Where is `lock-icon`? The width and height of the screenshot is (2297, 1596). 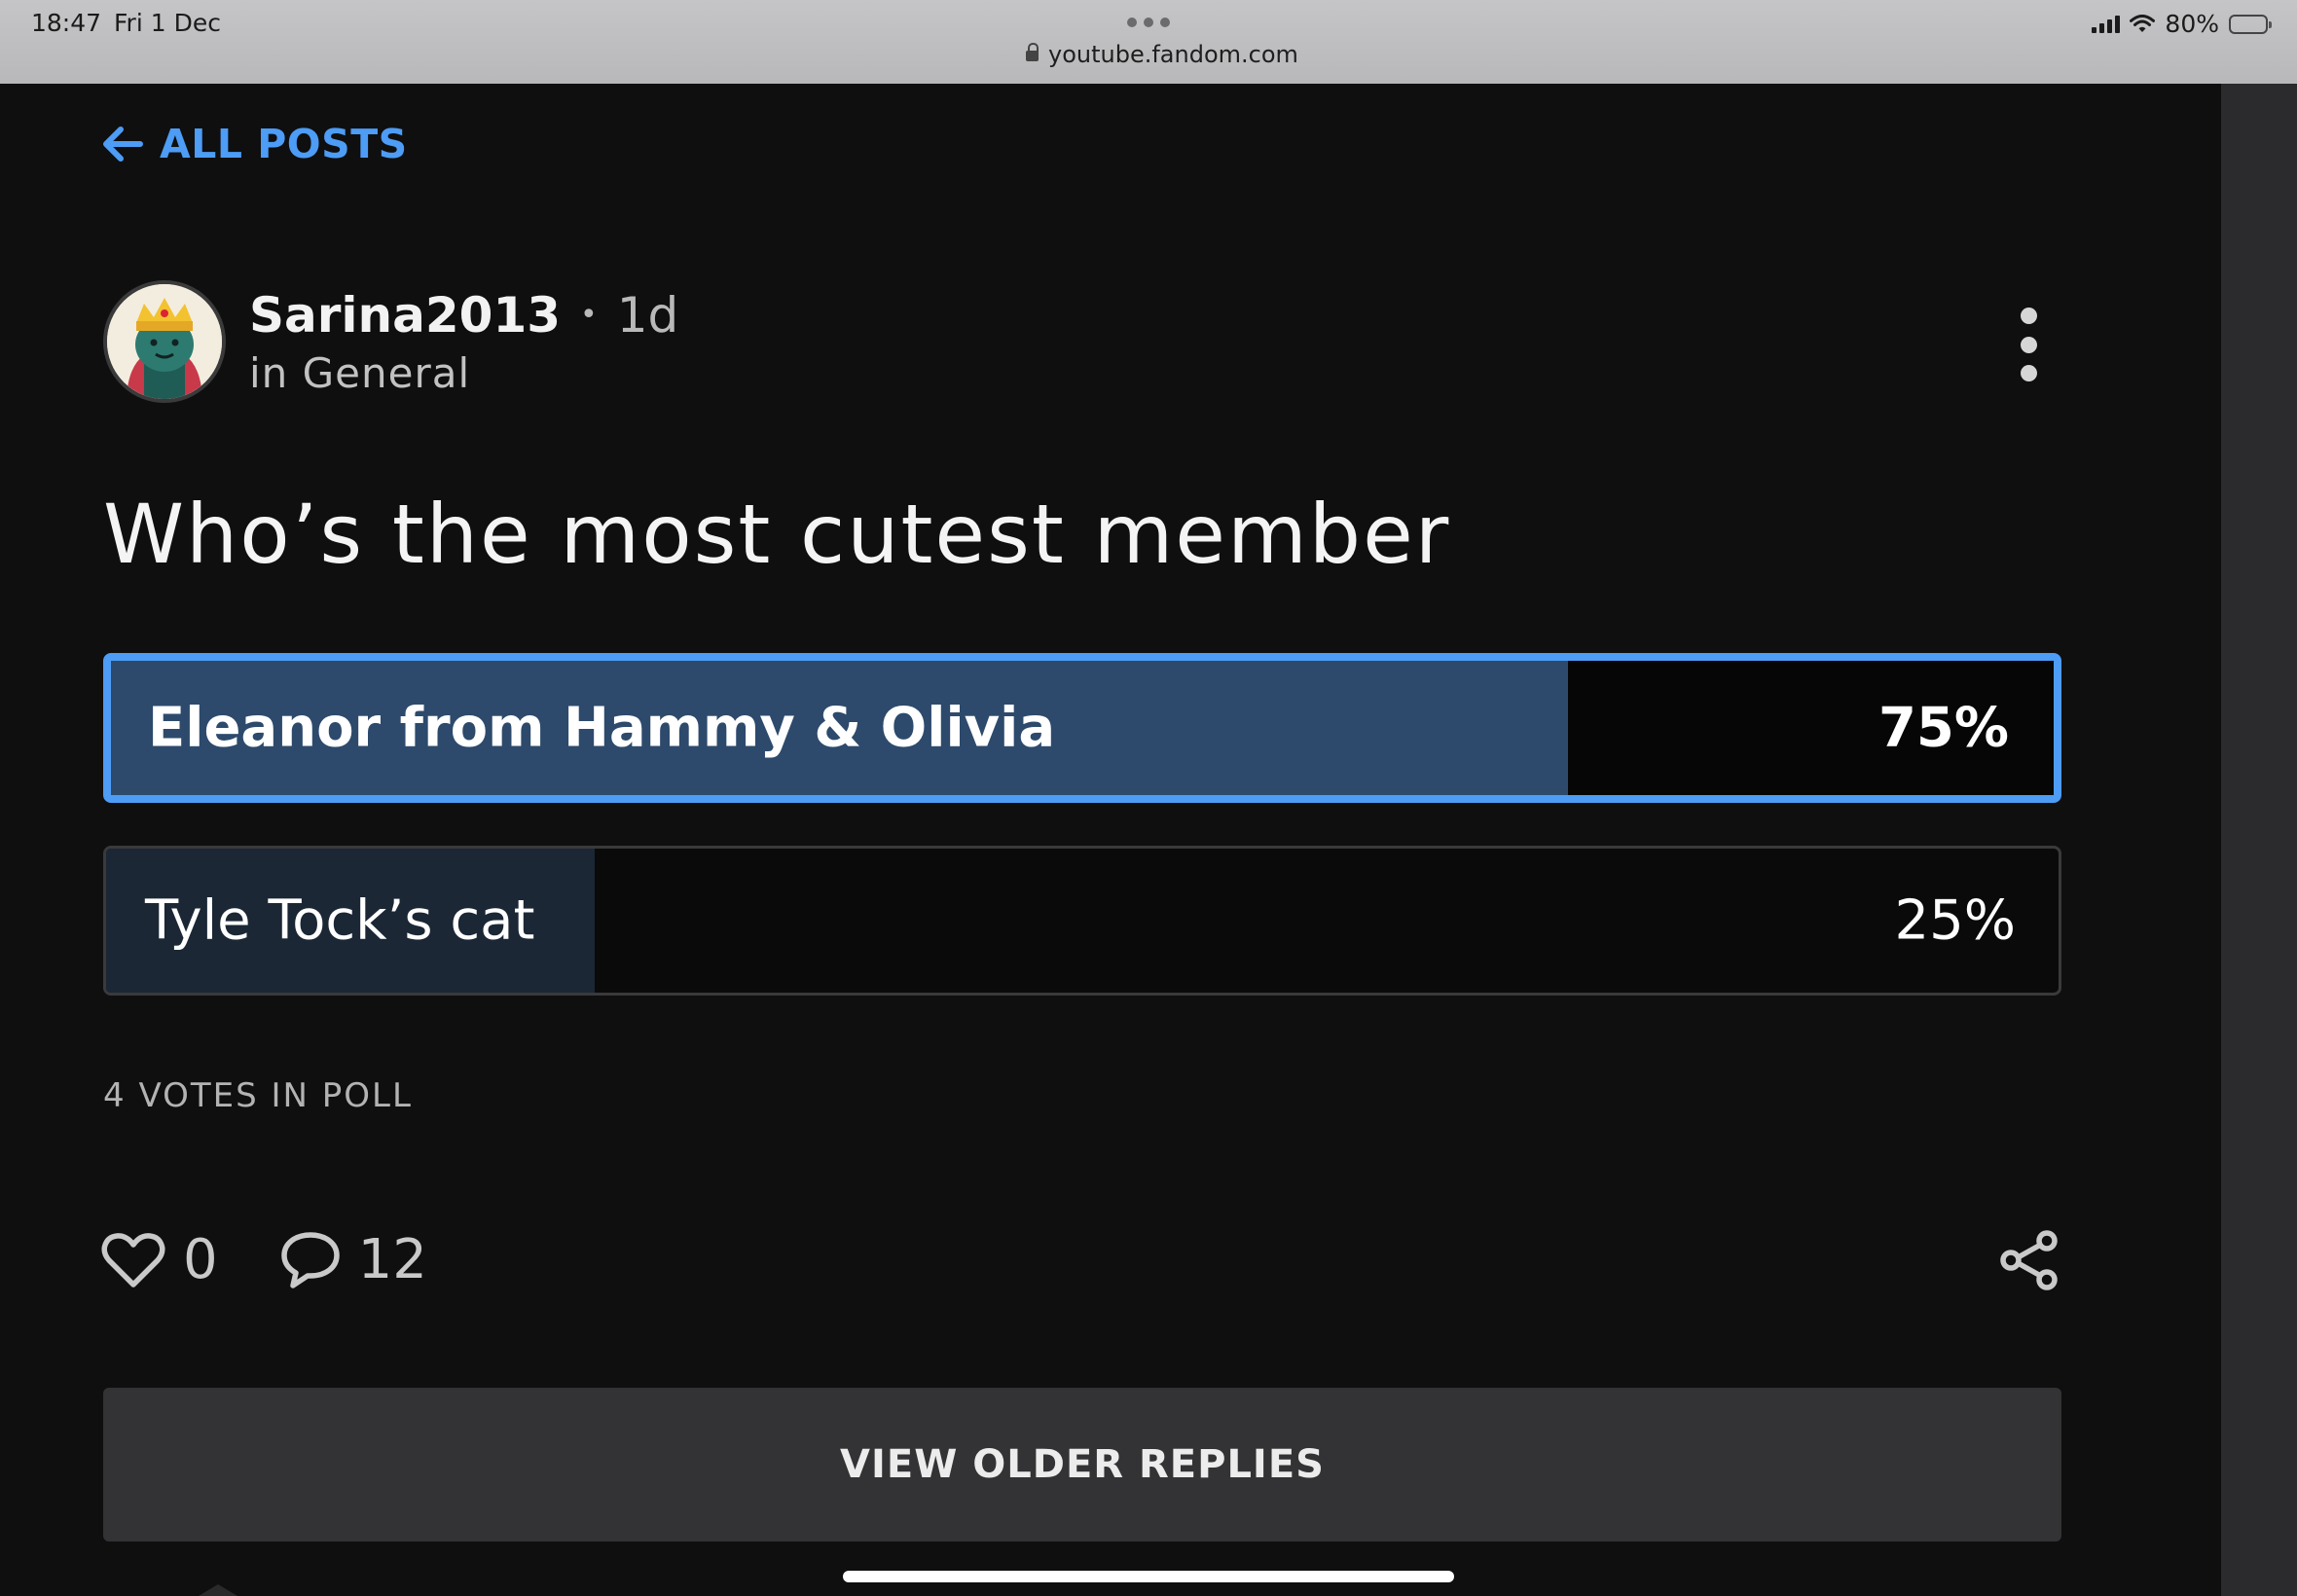 lock-icon is located at coordinates (1032, 52).